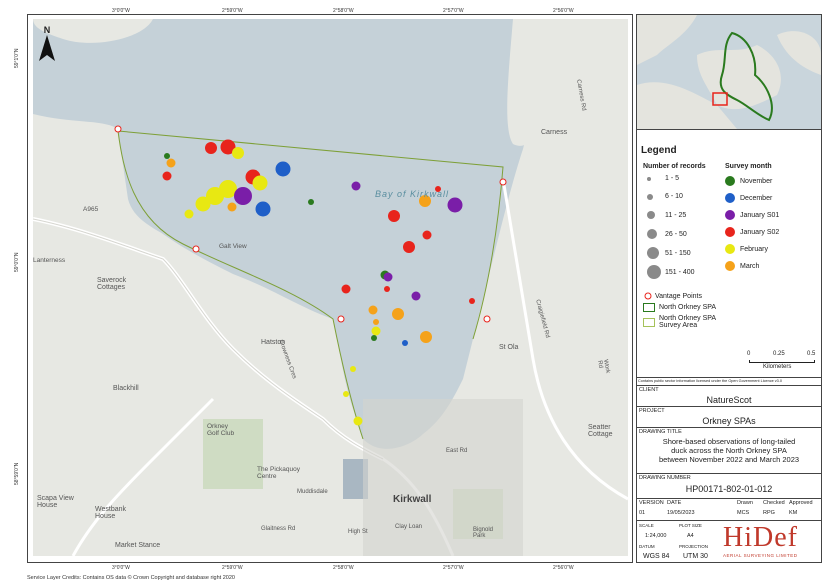 This screenshot has height=588, width=830. What do you see at coordinates (17, 473) in the screenshot?
I see `left-tick-label: 58°59'0"N` at bounding box center [17, 473].